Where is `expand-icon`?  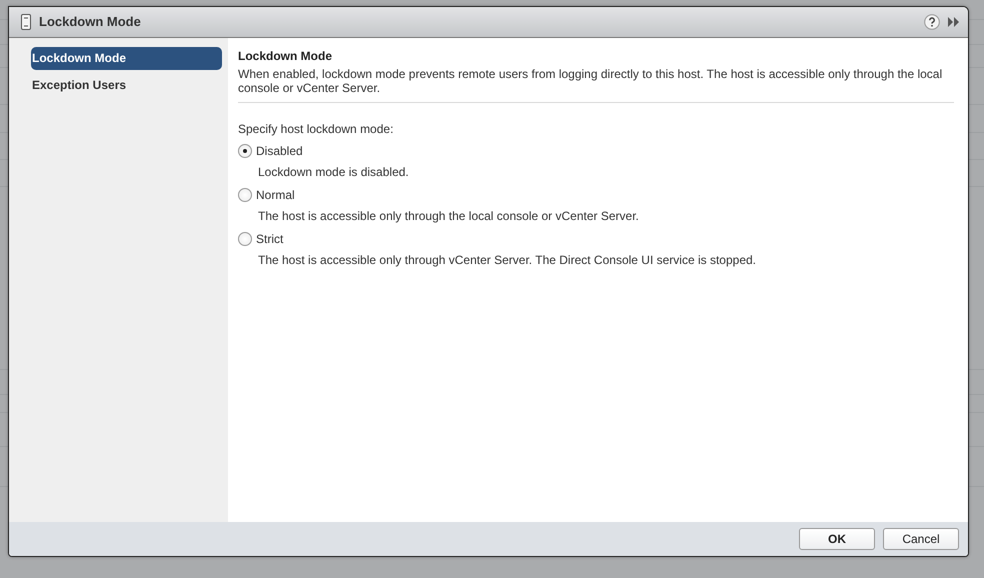 expand-icon is located at coordinates (954, 22).